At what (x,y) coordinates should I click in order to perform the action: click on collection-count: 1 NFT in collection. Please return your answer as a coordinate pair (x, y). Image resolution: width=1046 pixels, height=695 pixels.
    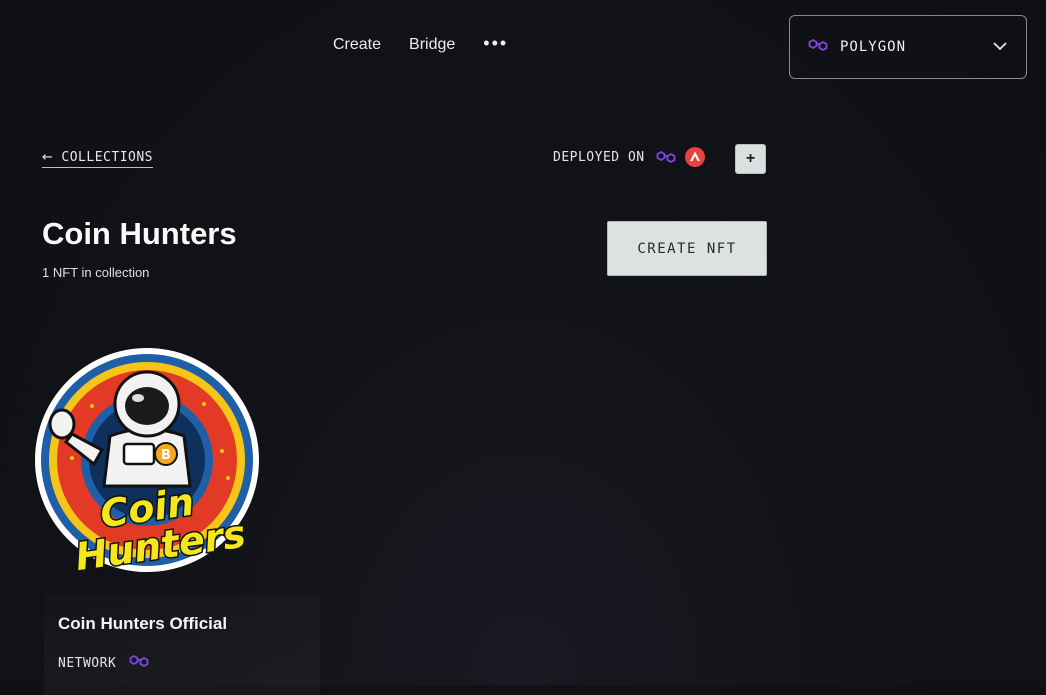
    Looking at the image, I should click on (96, 272).